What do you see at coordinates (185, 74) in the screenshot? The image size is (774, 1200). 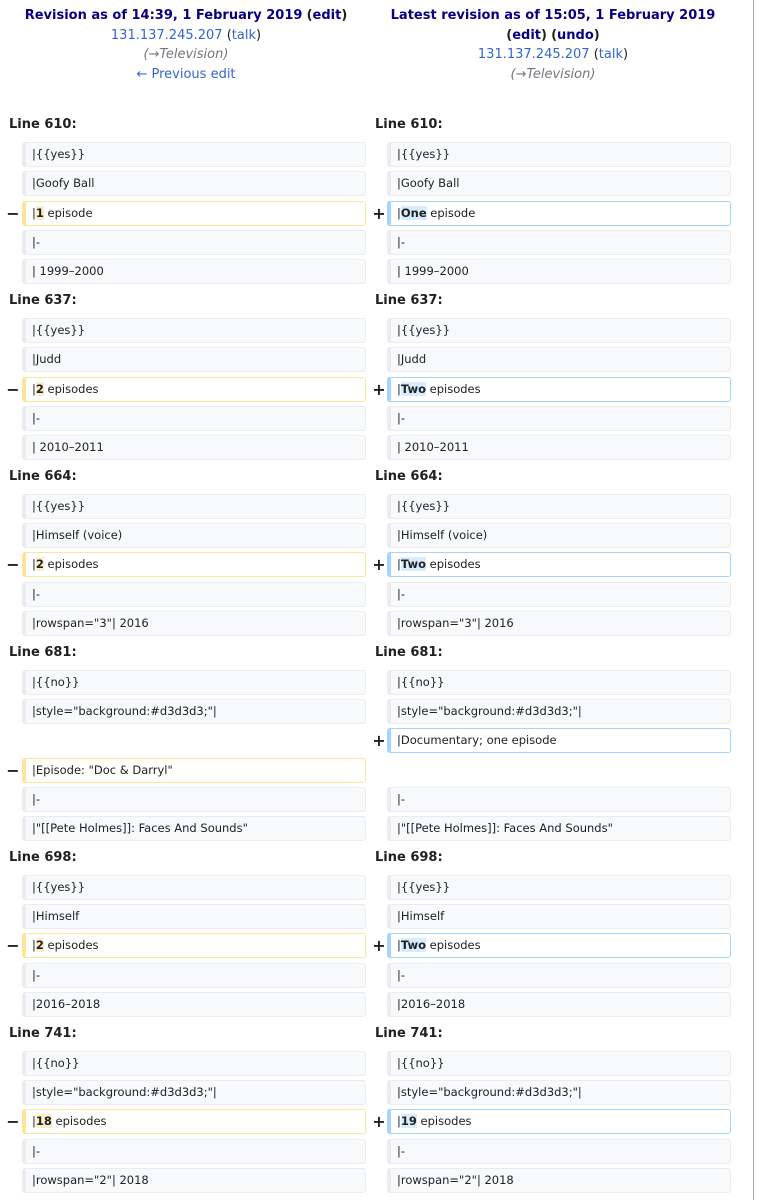 I see `previous-edit-link: ← Previous edit` at bounding box center [185, 74].